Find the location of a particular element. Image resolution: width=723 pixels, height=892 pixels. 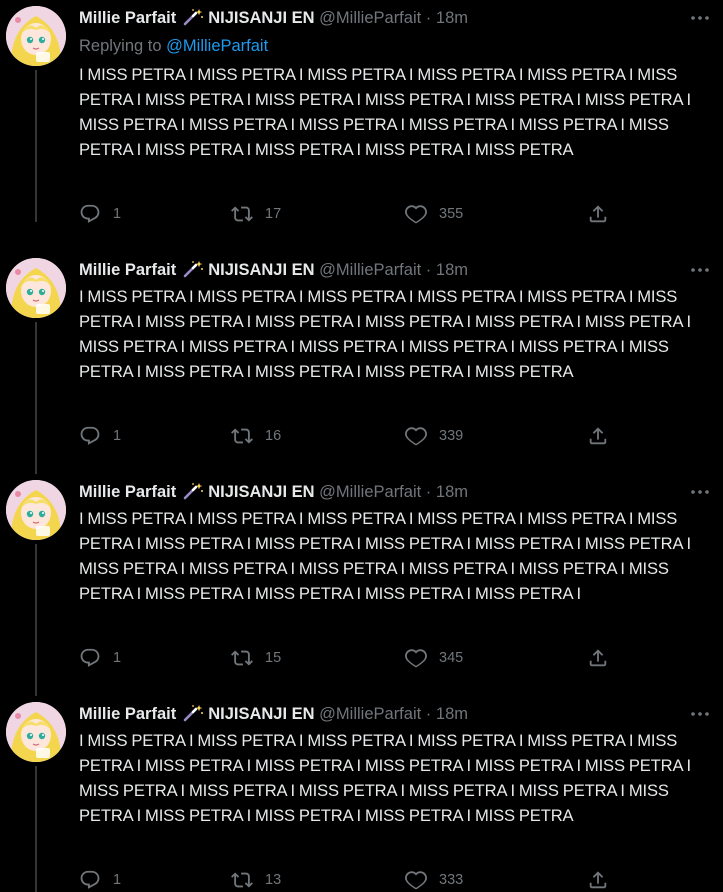

tweet-actions: 1 17 355 is located at coordinates (349, 214).